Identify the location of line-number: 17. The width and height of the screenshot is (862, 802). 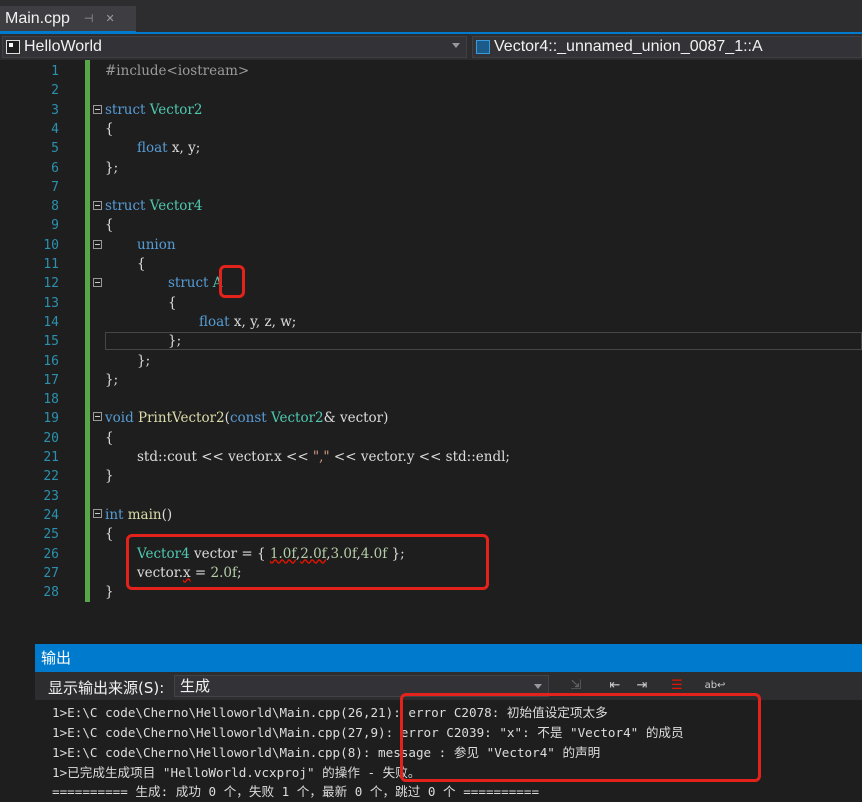
(51, 380).